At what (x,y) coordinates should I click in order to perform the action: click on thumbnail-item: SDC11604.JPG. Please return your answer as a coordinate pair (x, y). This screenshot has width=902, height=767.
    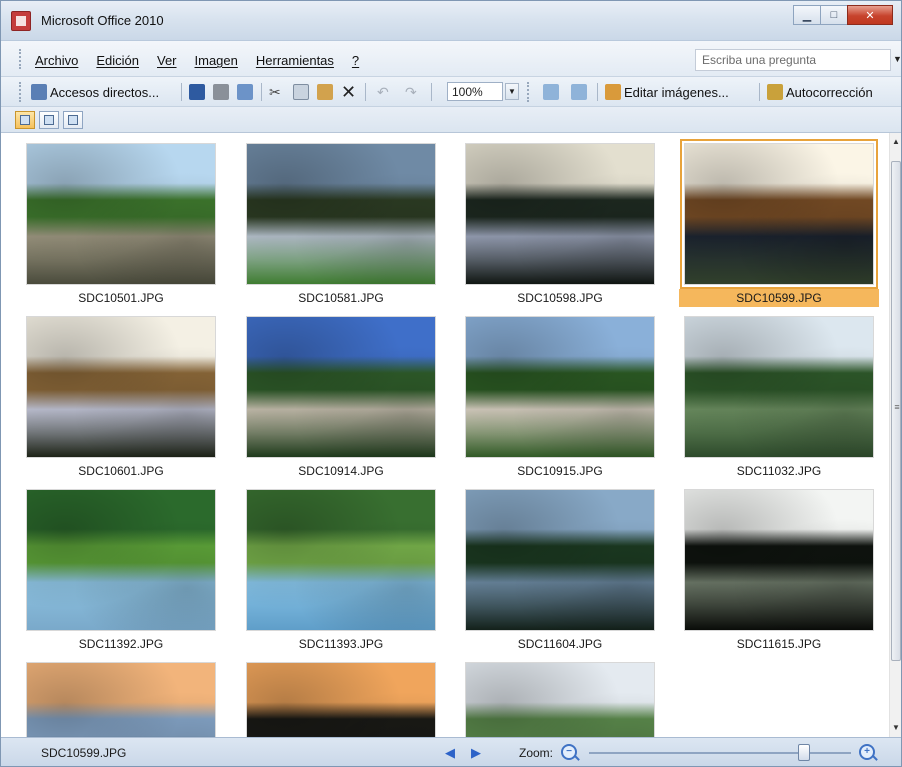
    Looking at the image, I should click on (560, 571).